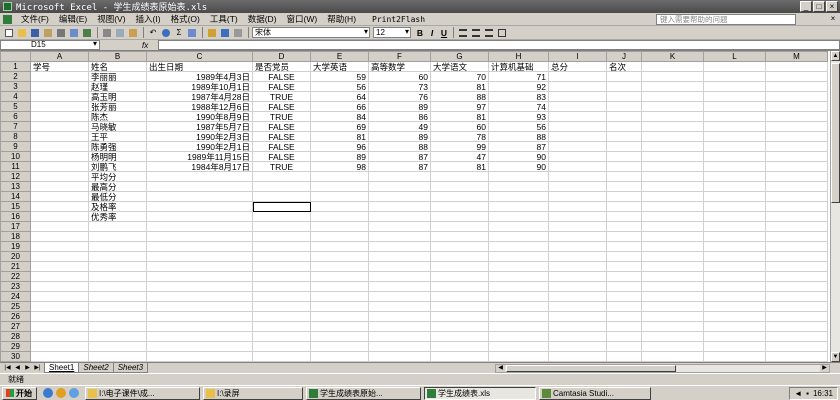  I want to click on column-header-h: H, so click(518, 56).